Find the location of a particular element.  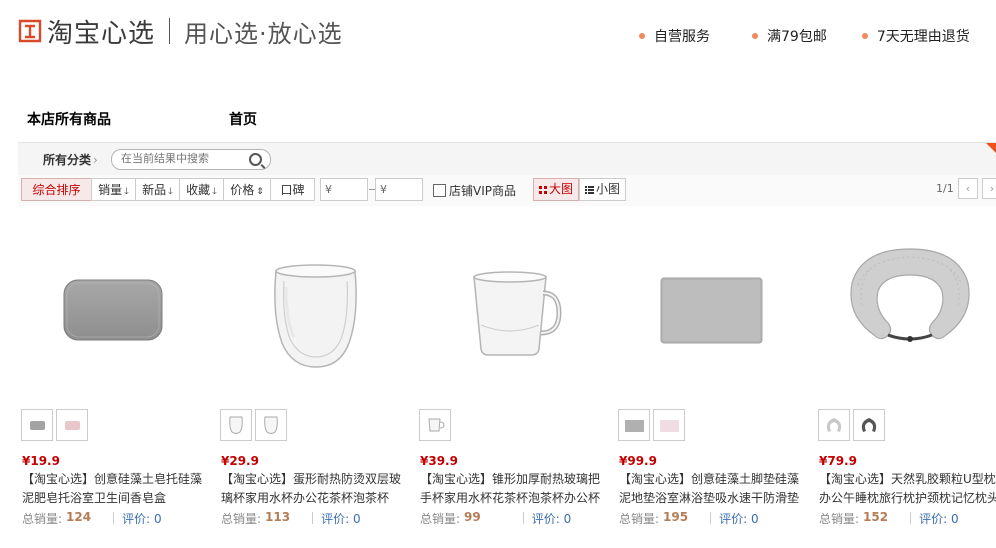

price-min-placeholder: ¥ is located at coordinates (328, 189).